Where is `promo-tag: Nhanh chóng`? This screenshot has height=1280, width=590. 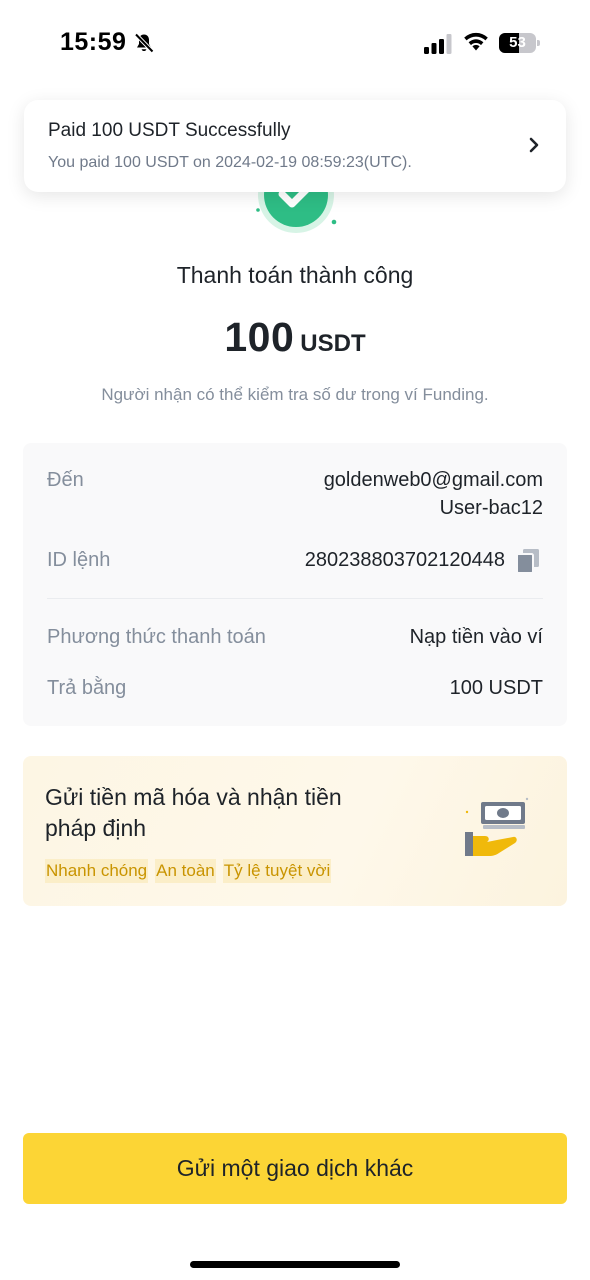 promo-tag: Nhanh chóng is located at coordinates (97, 871).